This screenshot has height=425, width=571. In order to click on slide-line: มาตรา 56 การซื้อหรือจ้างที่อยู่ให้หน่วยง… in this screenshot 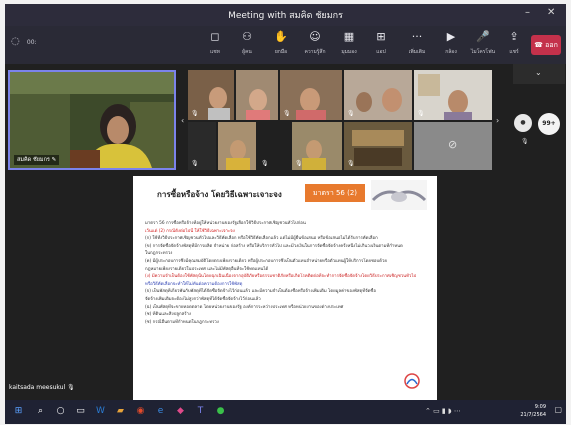, I will do `click(225, 223)`.